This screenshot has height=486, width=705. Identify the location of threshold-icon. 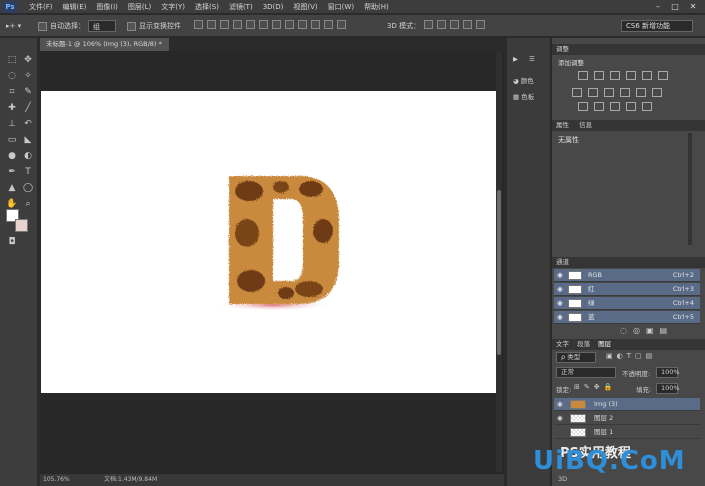
(615, 106).